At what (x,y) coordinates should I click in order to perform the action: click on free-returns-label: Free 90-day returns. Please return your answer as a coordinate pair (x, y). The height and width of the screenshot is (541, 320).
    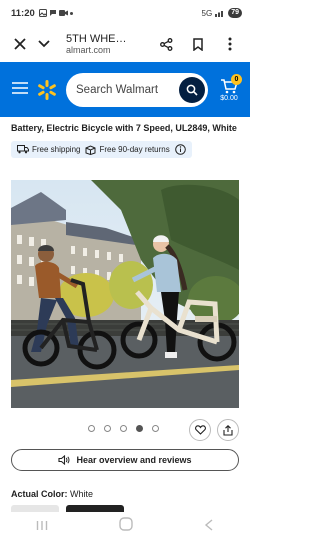
    Looking at the image, I should click on (134, 149).